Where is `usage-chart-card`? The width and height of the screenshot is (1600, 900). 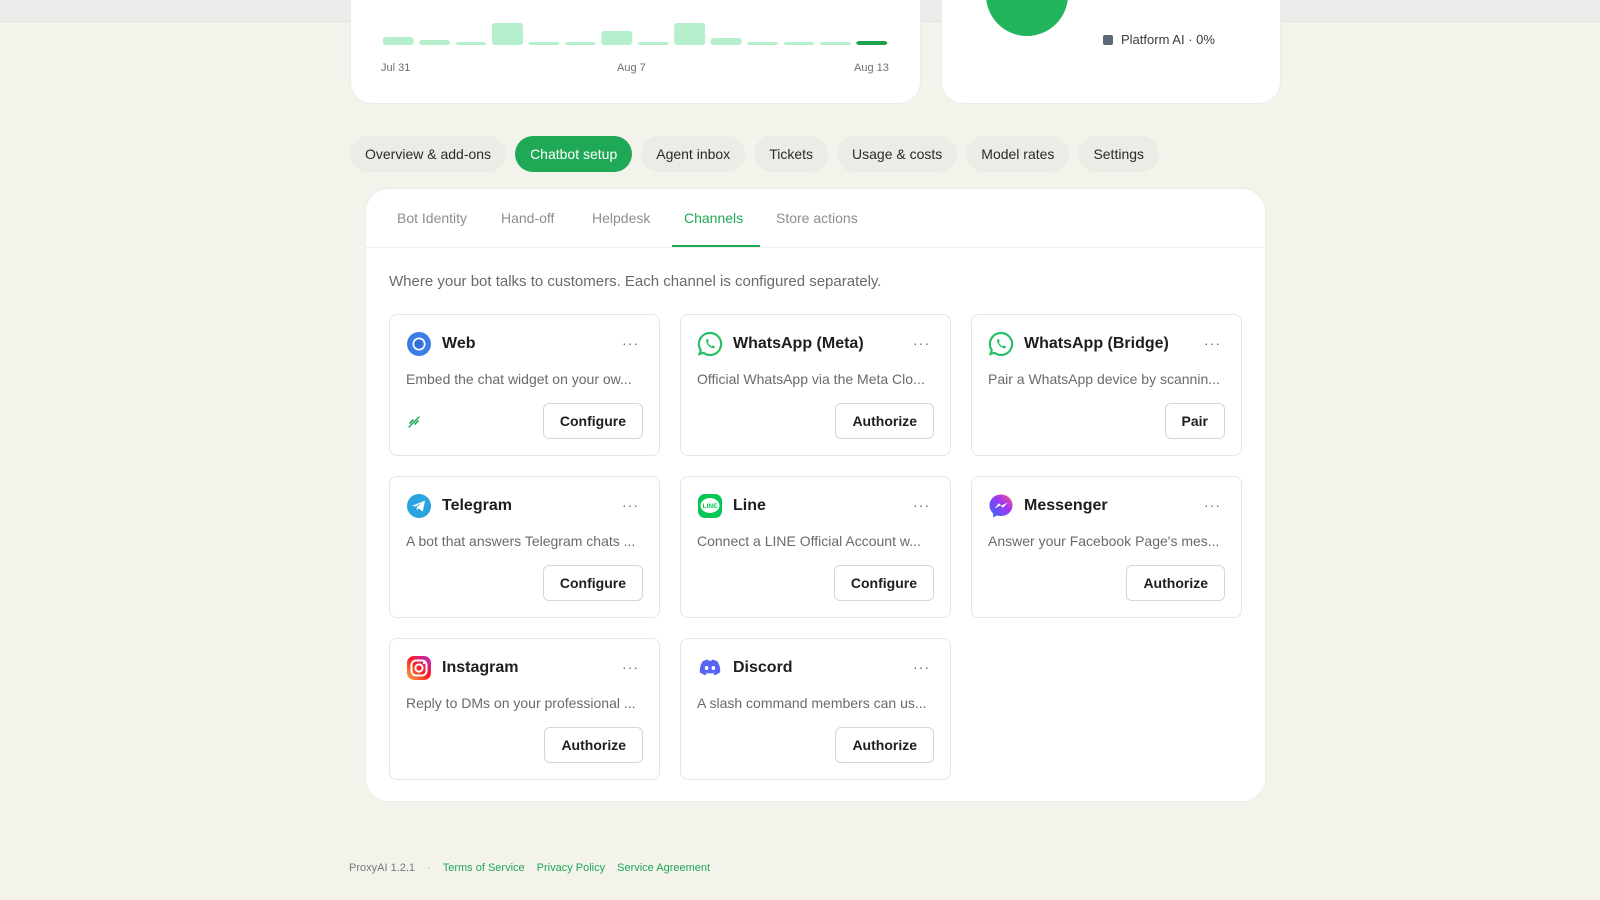
usage-chart-card is located at coordinates (635, 52).